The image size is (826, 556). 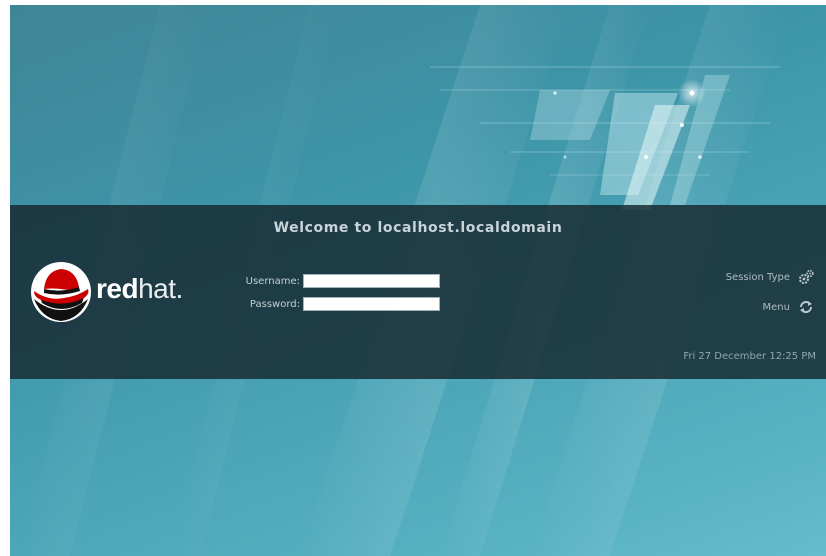 What do you see at coordinates (272, 281) in the screenshot?
I see `username-label: Username:` at bounding box center [272, 281].